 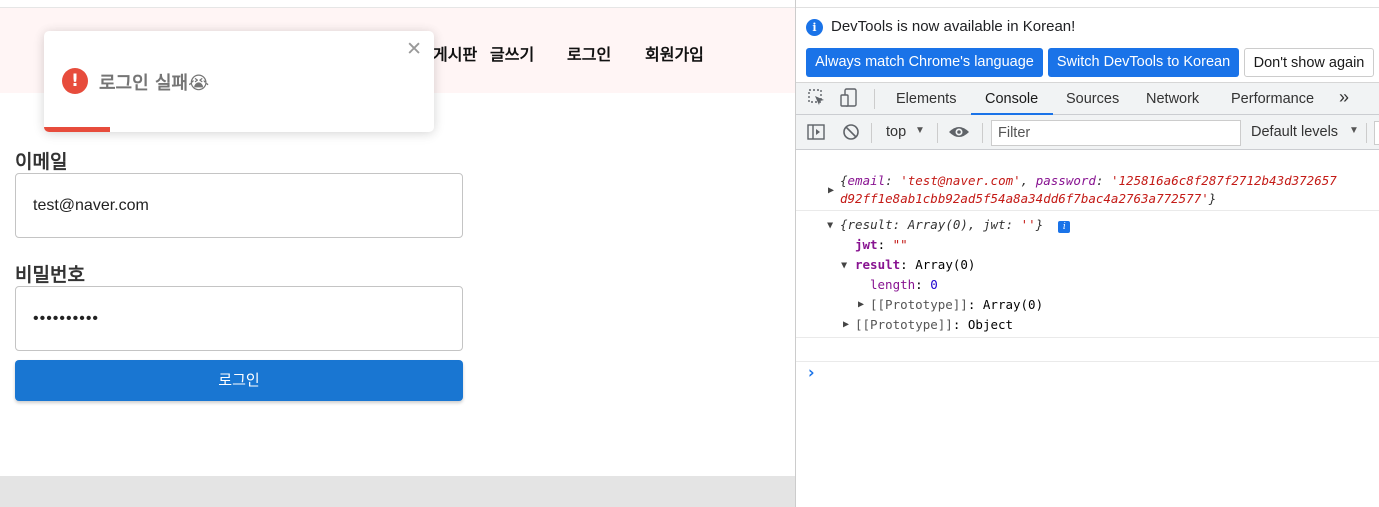 I want to click on email-value: 'test@naver.com', so click(x=960, y=180).